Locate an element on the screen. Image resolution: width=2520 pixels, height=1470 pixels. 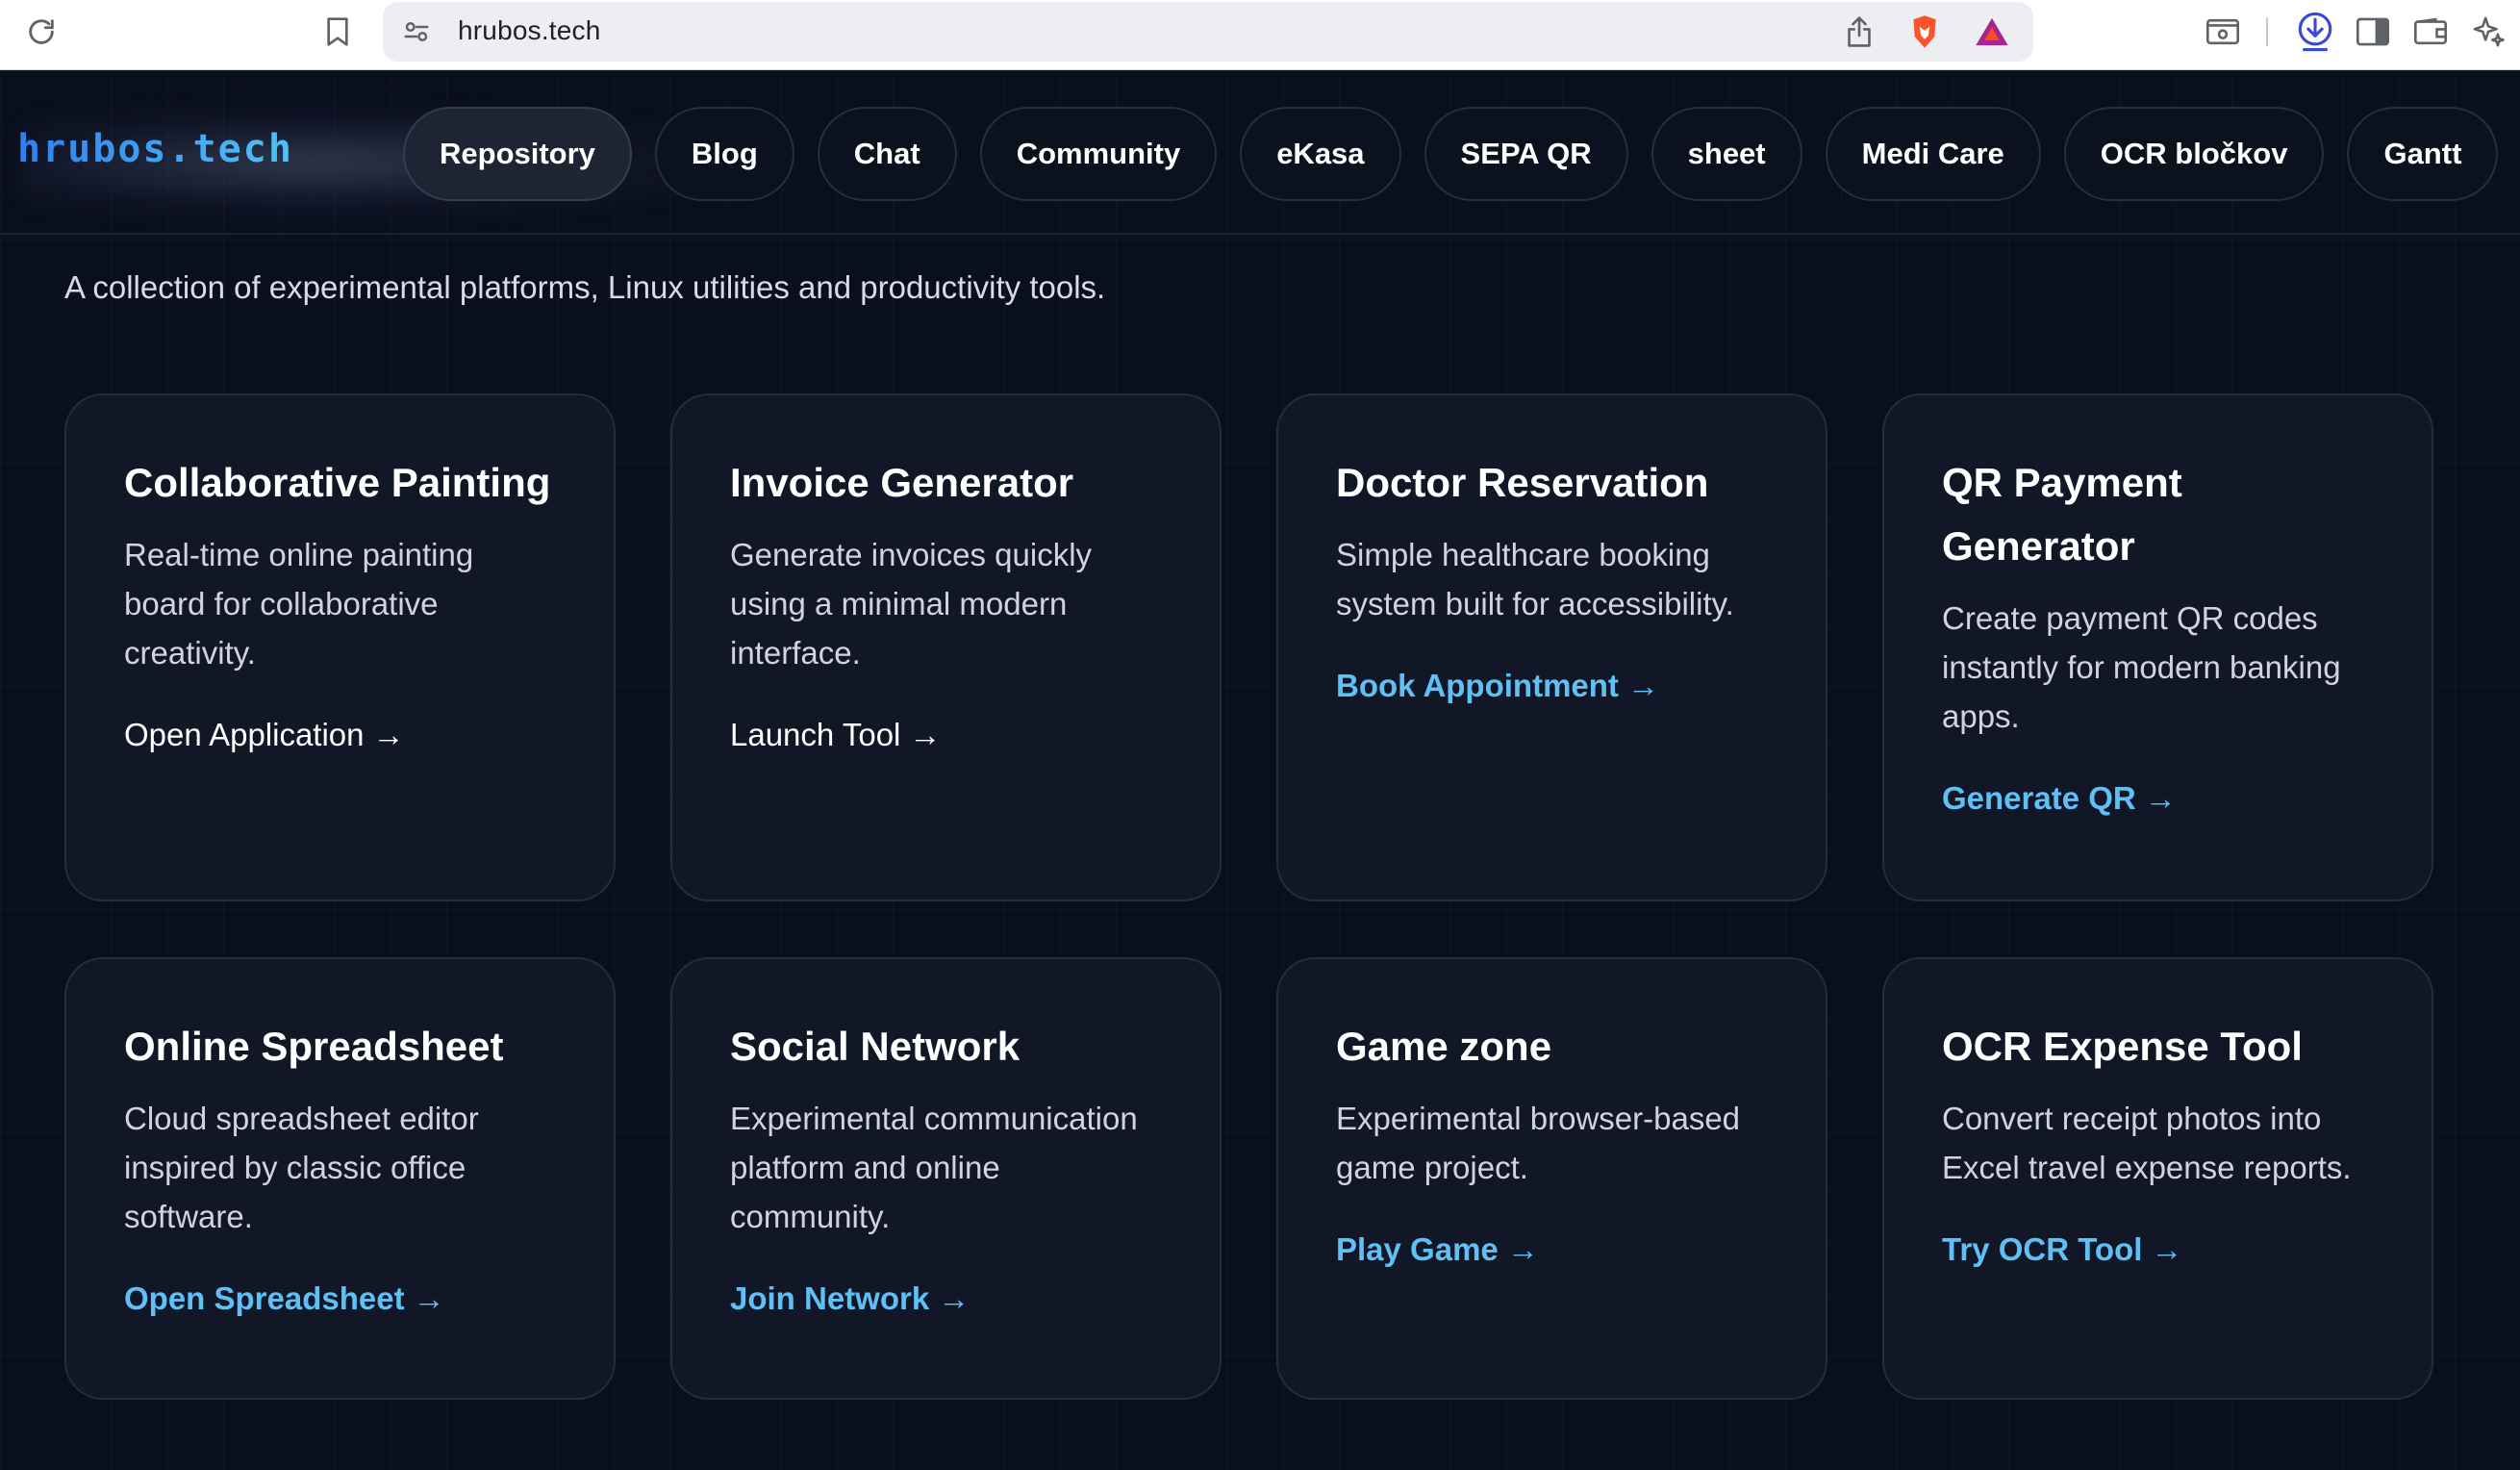
open-application-link: Open Application → is located at coordinates (264, 735).